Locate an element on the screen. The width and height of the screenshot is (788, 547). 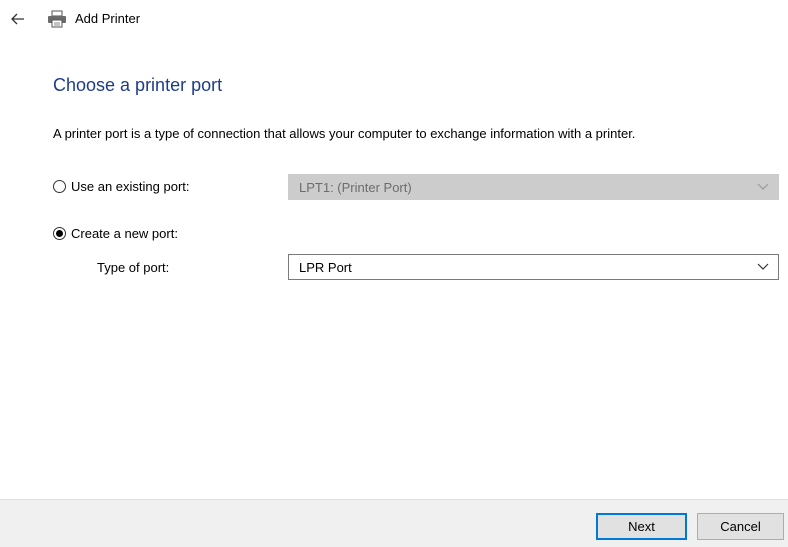
type-of-port-value: LPR Port is located at coordinates (325, 267).